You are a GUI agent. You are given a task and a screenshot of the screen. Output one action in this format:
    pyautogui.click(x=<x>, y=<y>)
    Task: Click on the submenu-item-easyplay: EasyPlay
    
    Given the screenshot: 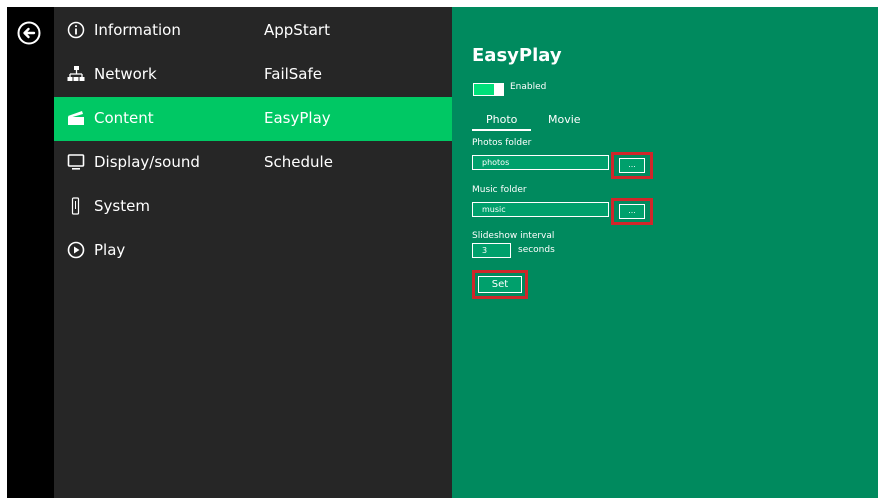 What is the action you would take?
    pyautogui.click(x=297, y=118)
    